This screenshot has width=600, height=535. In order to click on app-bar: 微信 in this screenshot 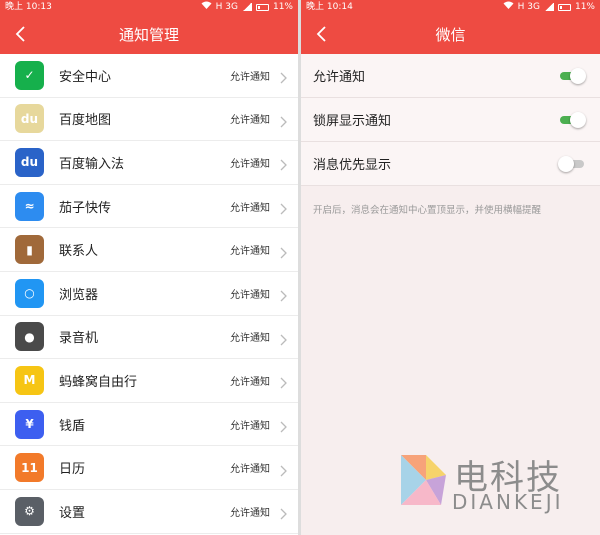, I will do `click(450, 34)`.